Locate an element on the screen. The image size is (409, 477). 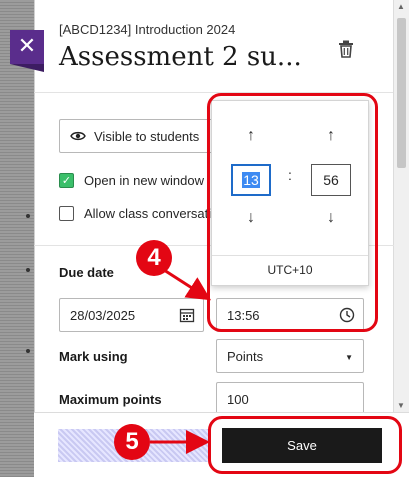
callout-arrows is located at coordinates (181, 361).